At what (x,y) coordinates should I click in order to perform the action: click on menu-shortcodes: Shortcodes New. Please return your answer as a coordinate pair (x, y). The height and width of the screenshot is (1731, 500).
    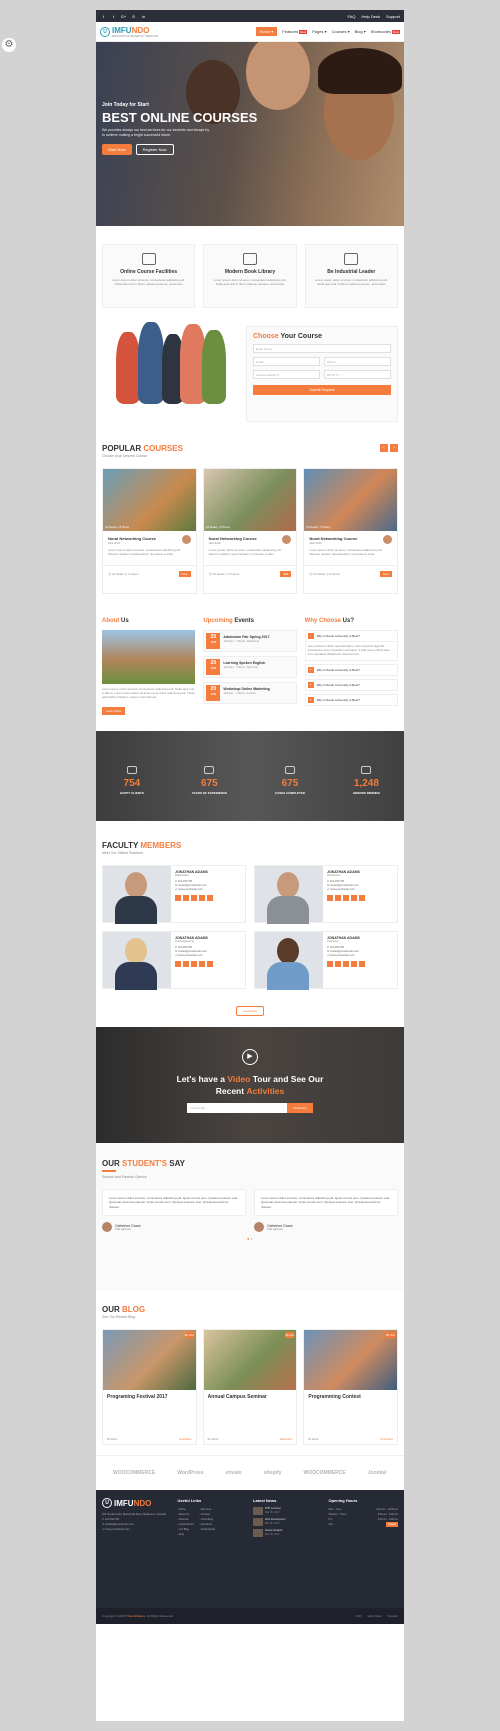
    Looking at the image, I should click on (385, 31).